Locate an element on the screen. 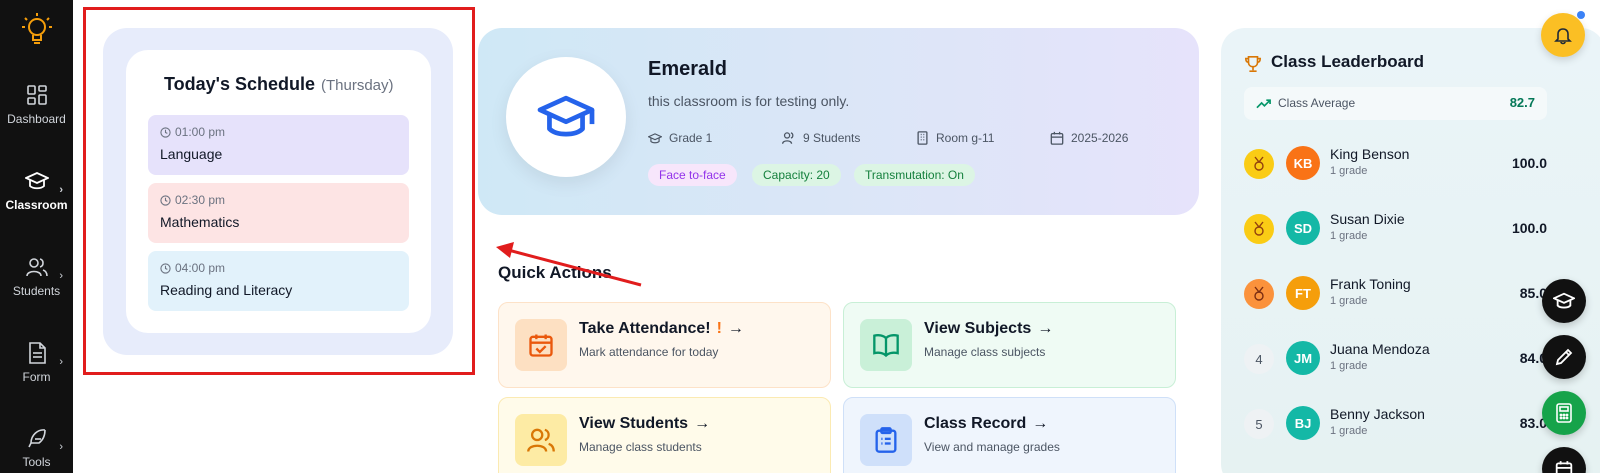  book-icon is located at coordinates (886, 346).